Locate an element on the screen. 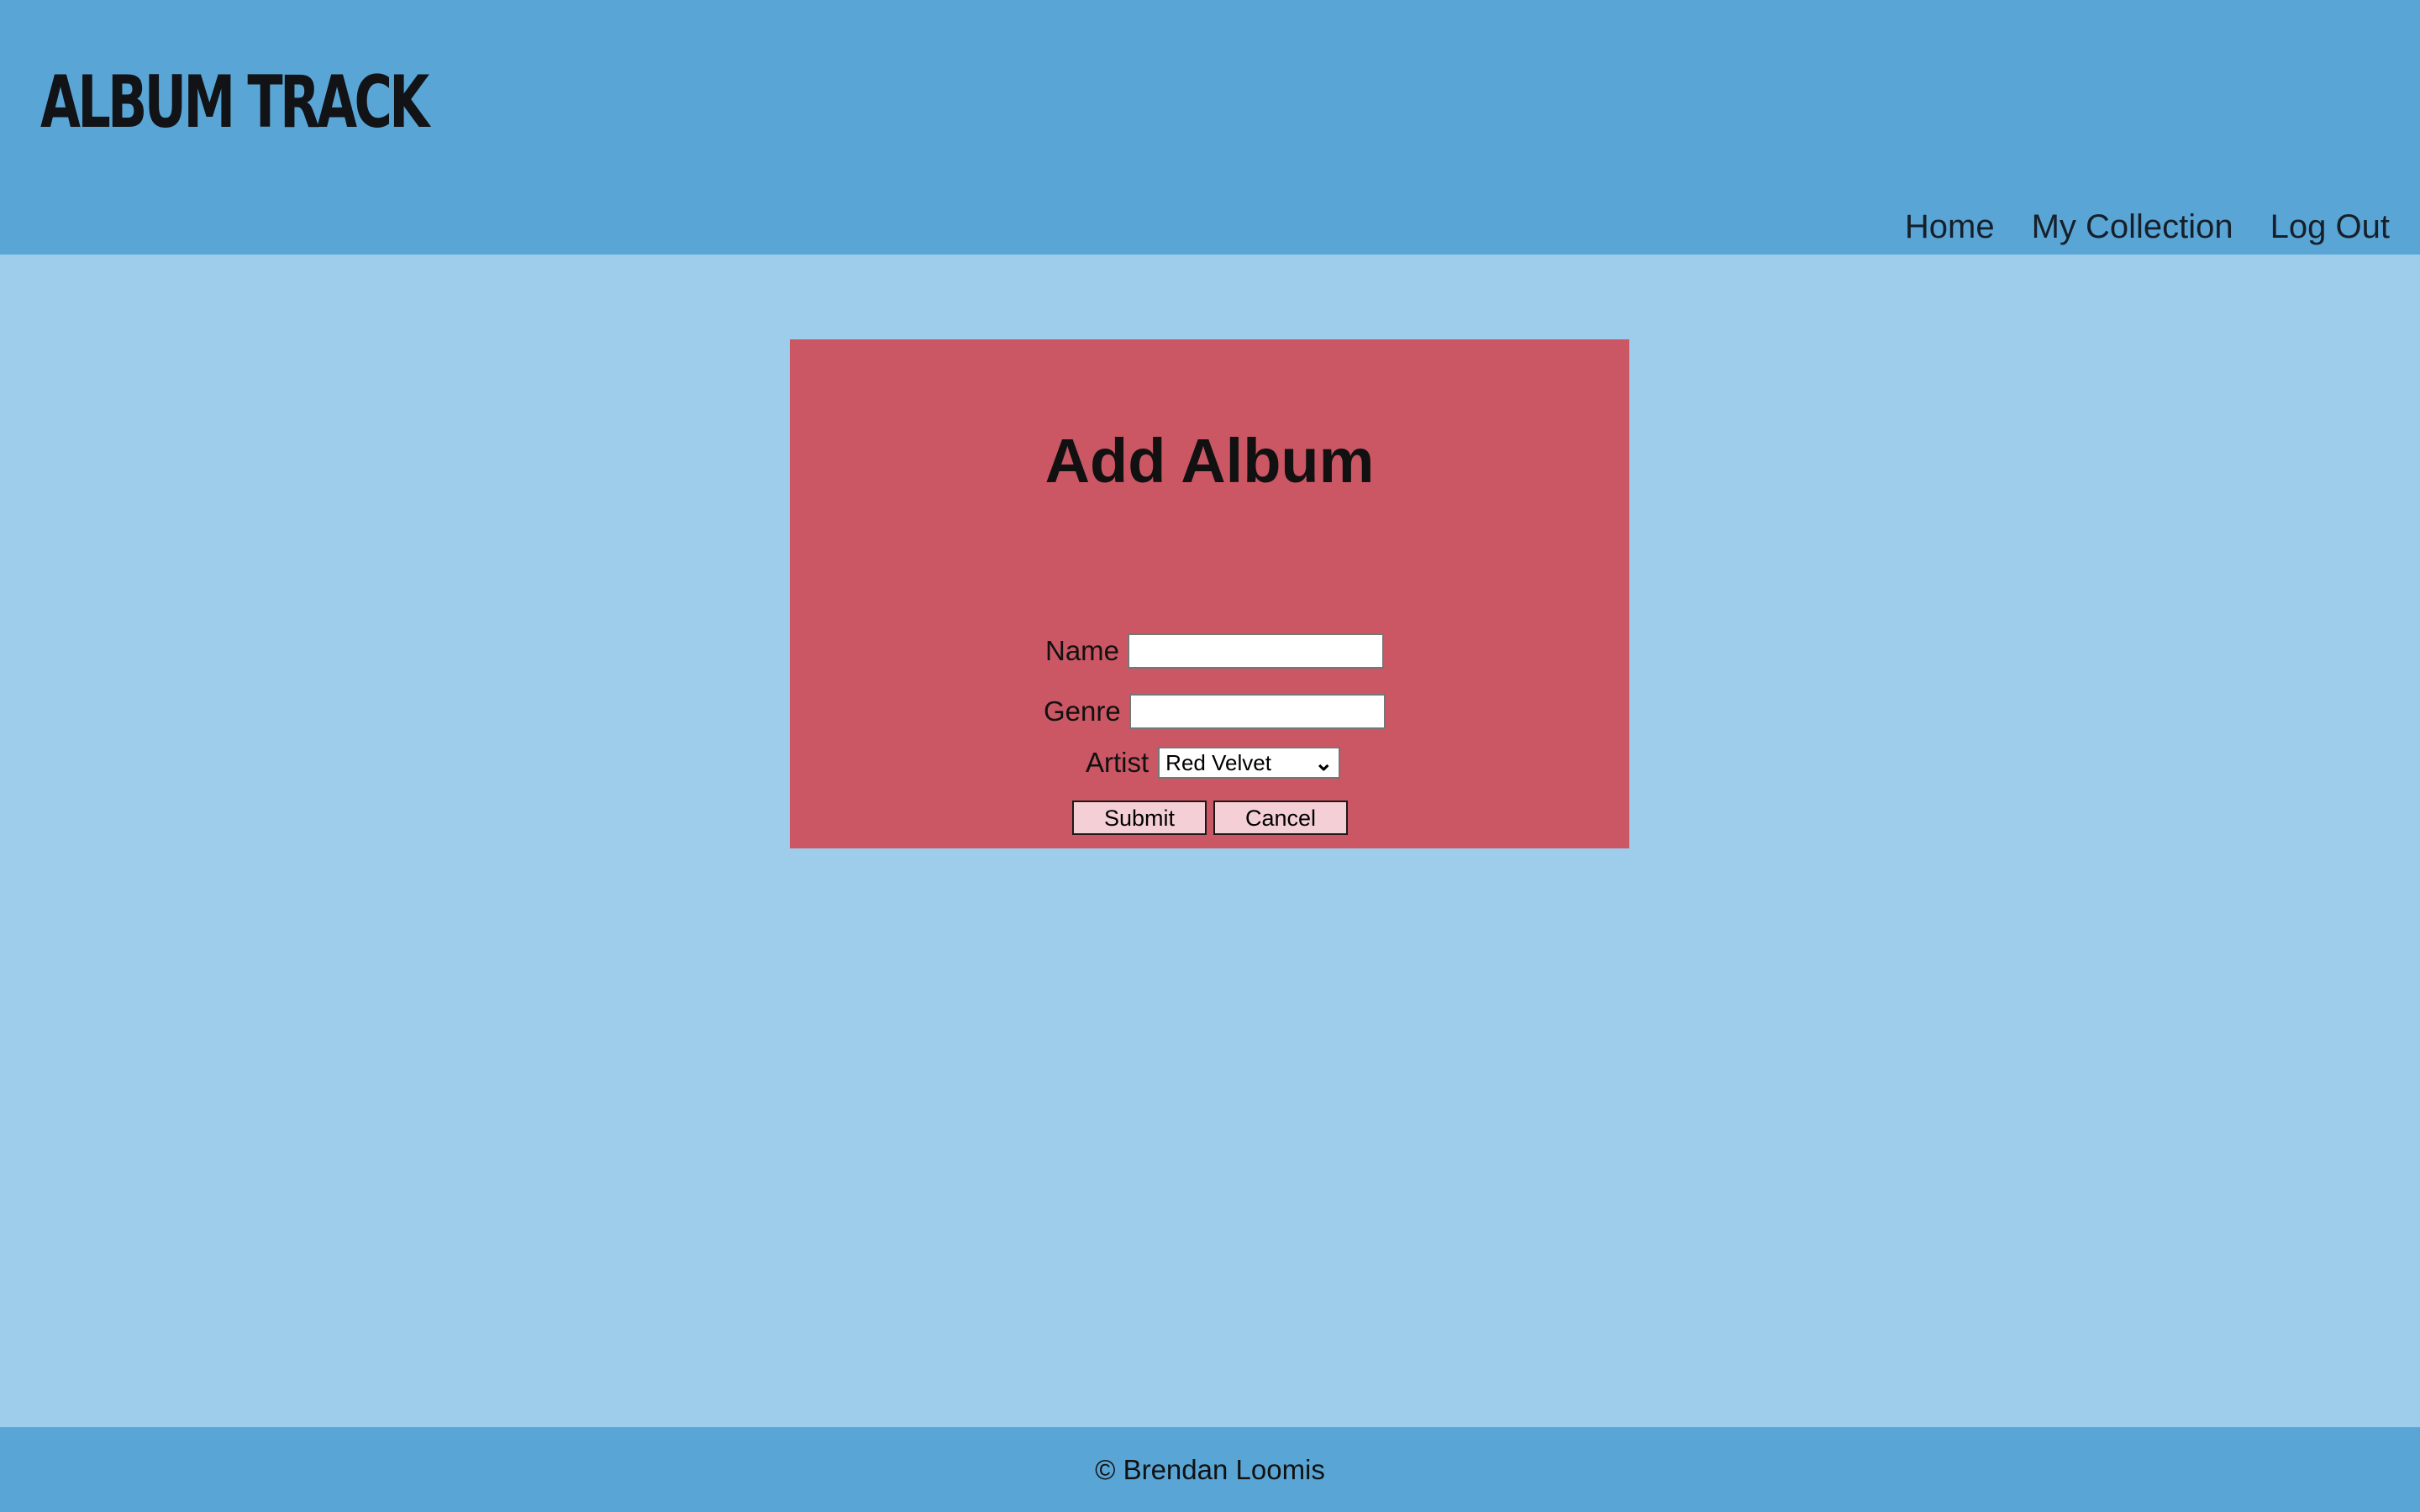  submit-button: Submit is located at coordinates (1139, 818).